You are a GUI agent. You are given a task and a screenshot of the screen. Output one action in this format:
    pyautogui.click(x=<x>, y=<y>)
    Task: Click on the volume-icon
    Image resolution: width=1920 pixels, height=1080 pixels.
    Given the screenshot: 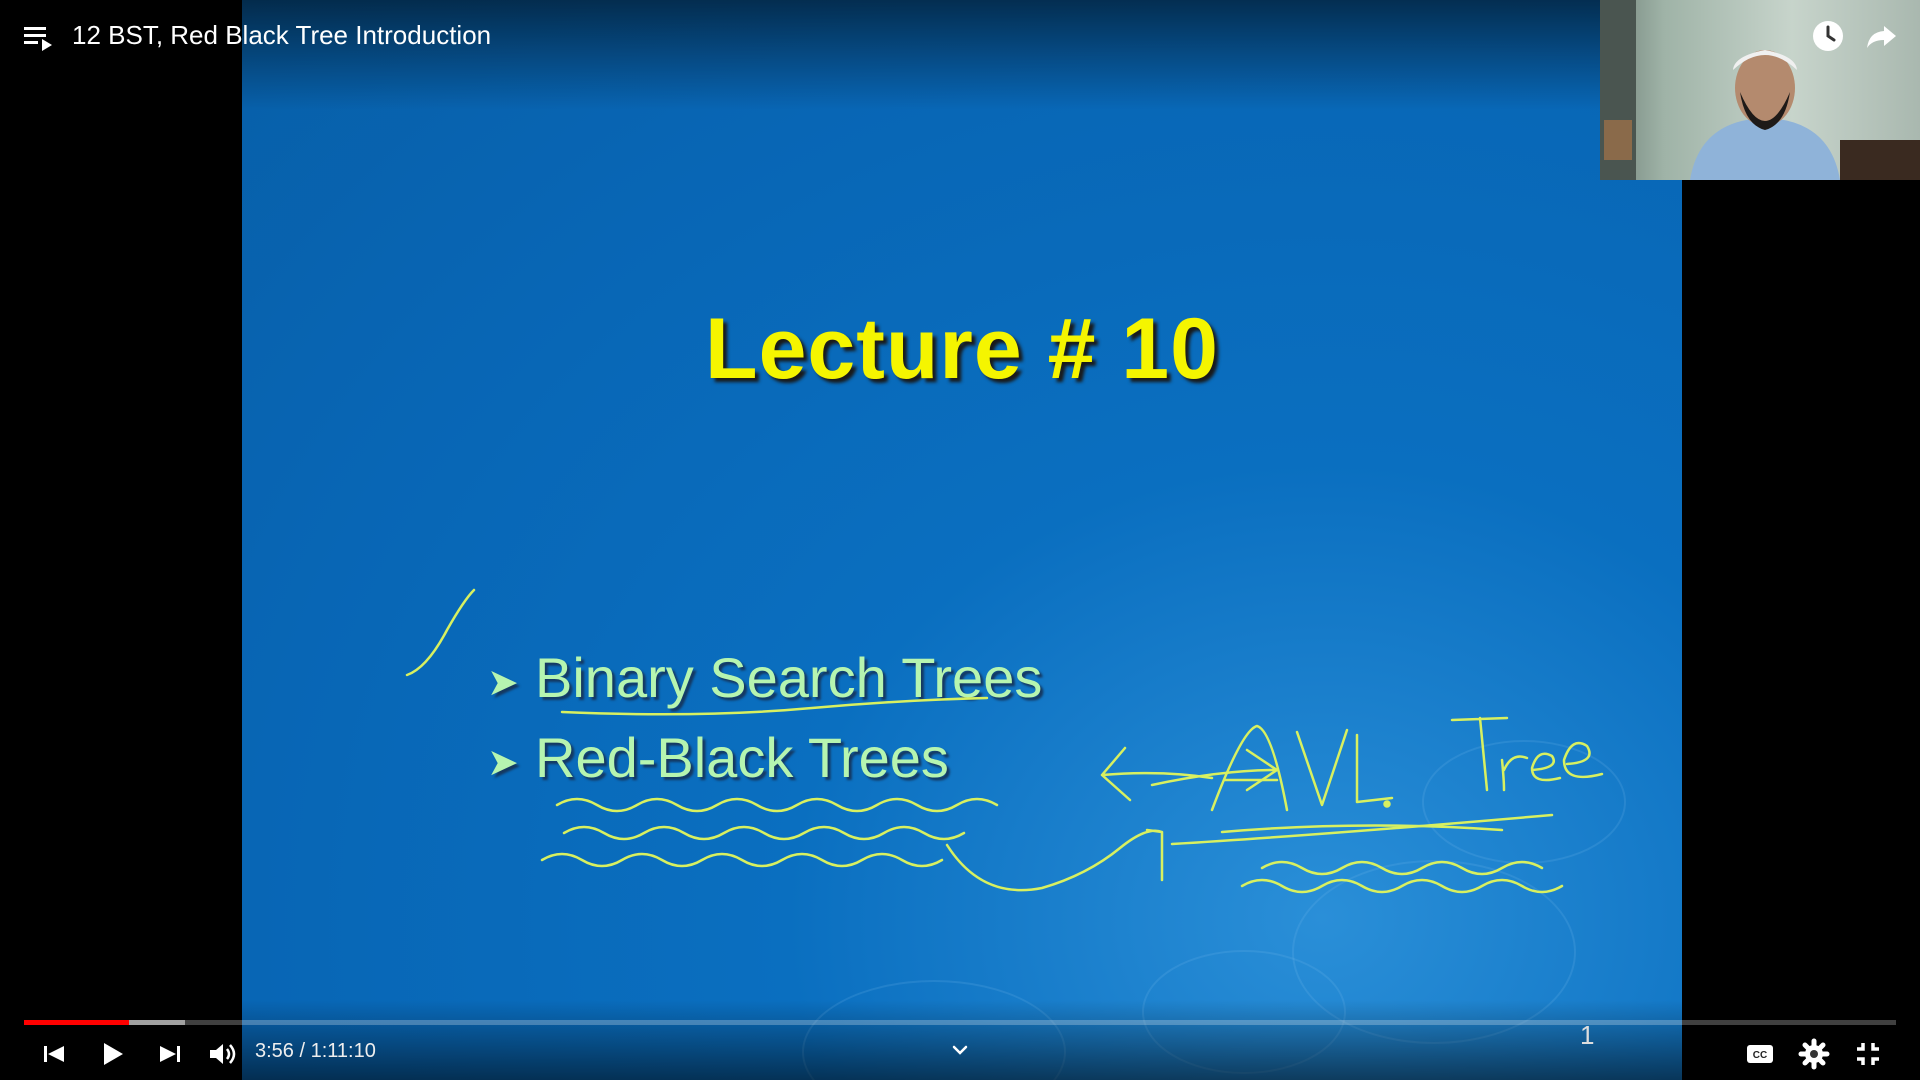 What is the action you would take?
    pyautogui.click(x=223, y=1054)
    